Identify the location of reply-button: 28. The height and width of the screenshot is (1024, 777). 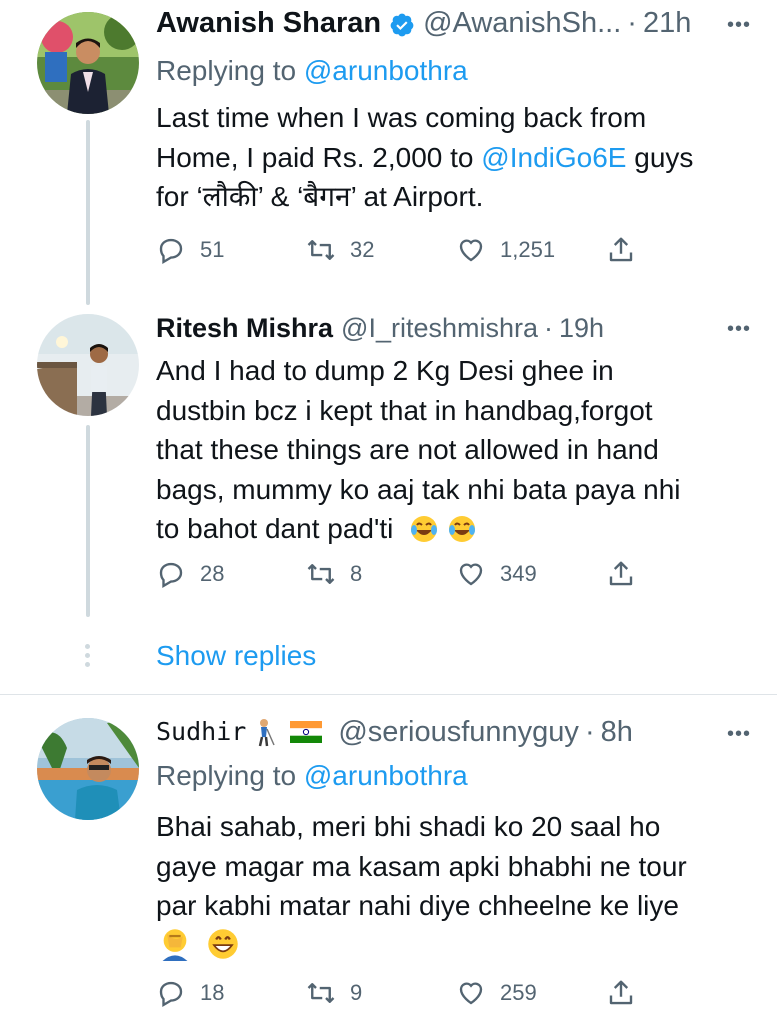
(190, 574).